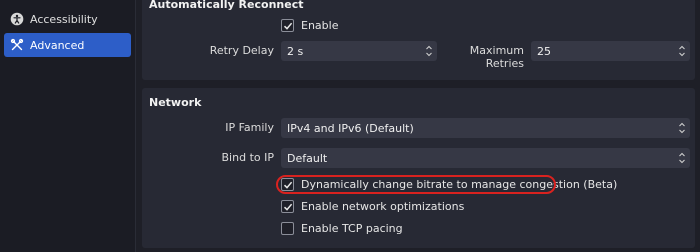 The image size is (700, 252). I want to click on sidebar-item-label: Accessibility, so click(64, 19).